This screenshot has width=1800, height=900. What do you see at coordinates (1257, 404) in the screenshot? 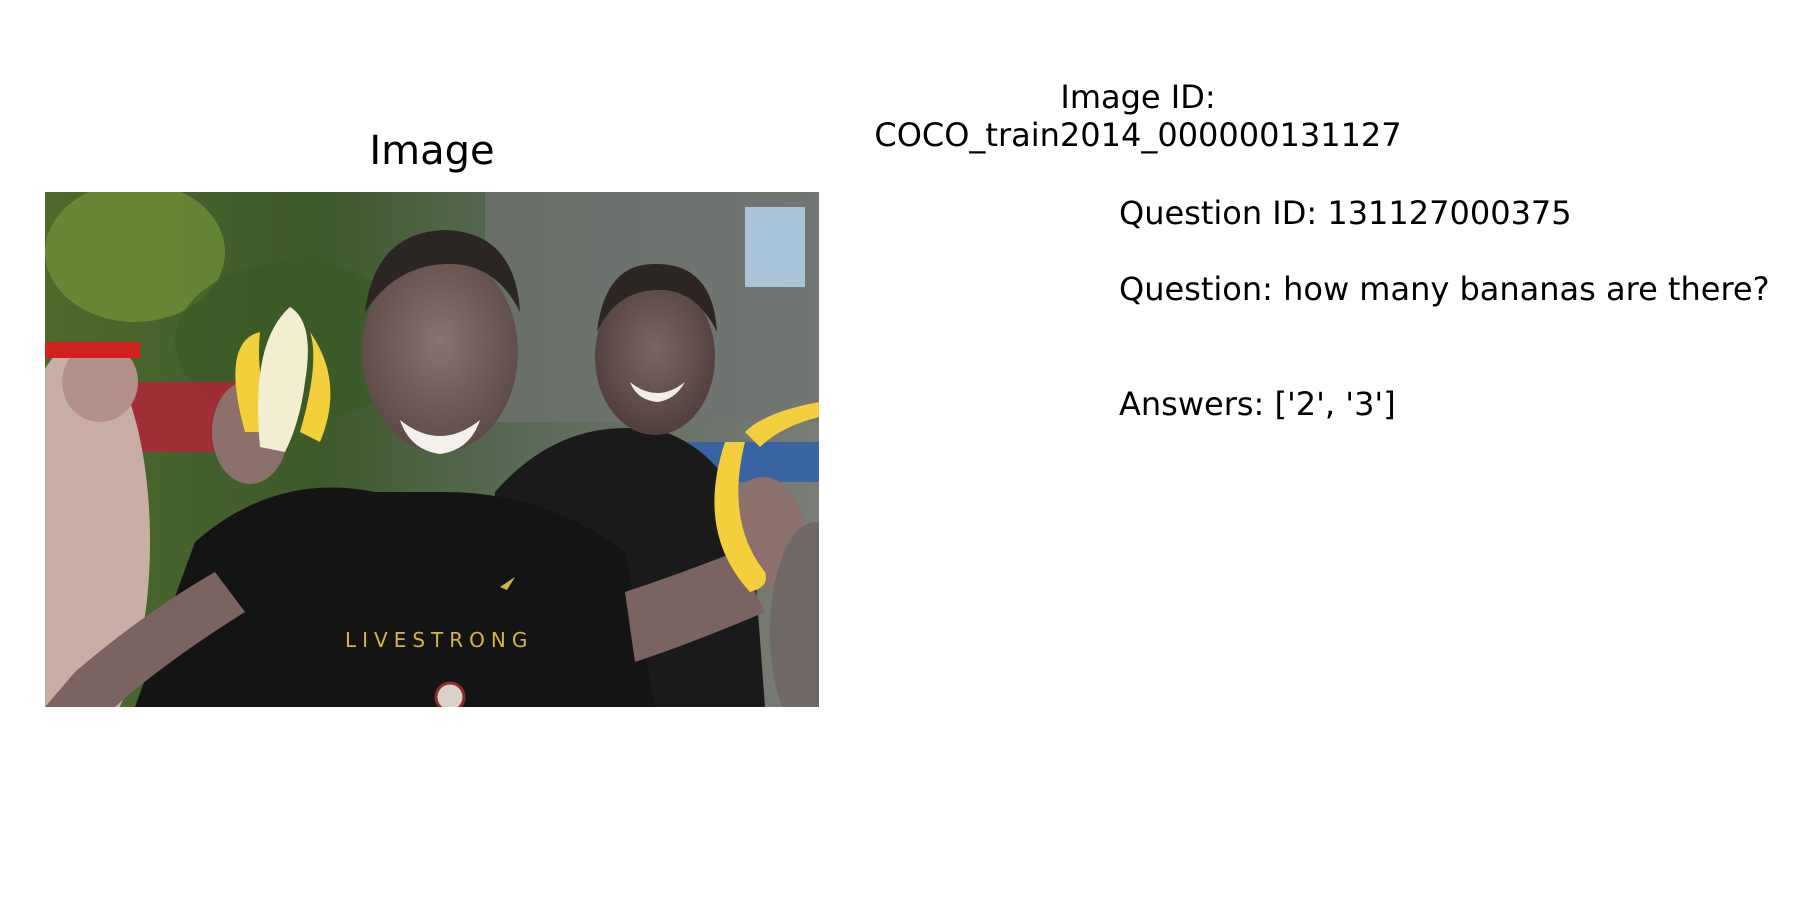
I see `answers: Answers: ['2', '3']` at bounding box center [1257, 404].